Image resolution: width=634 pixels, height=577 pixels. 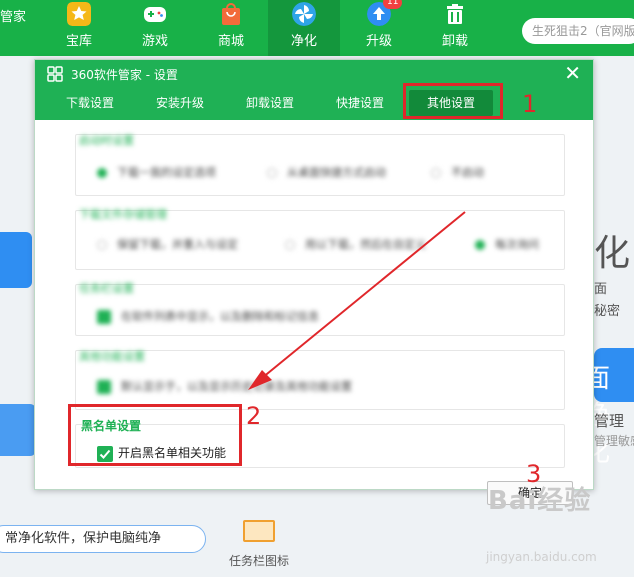 What do you see at coordinates (541, 557) in the screenshot?
I see `baidu-watermark-url: jingyan.baidu.com` at bounding box center [541, 557].